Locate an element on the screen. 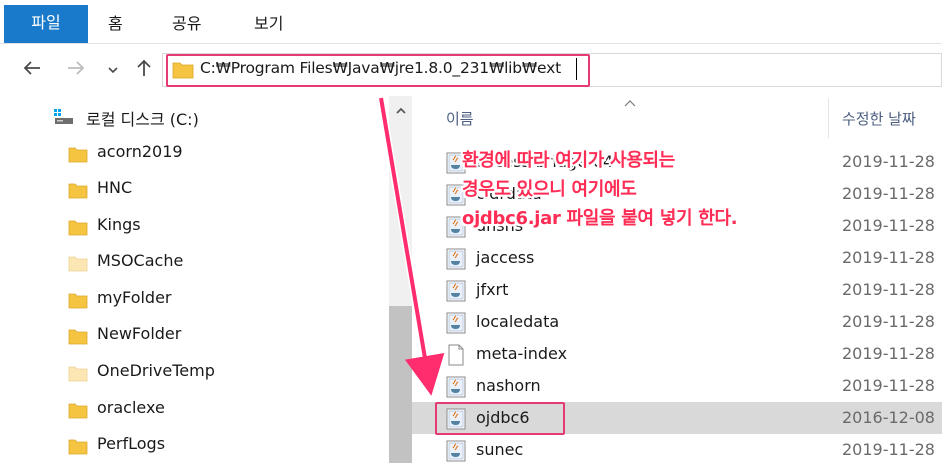 The image size is (942, 463). text-caret is located at coordinates (576, 69).